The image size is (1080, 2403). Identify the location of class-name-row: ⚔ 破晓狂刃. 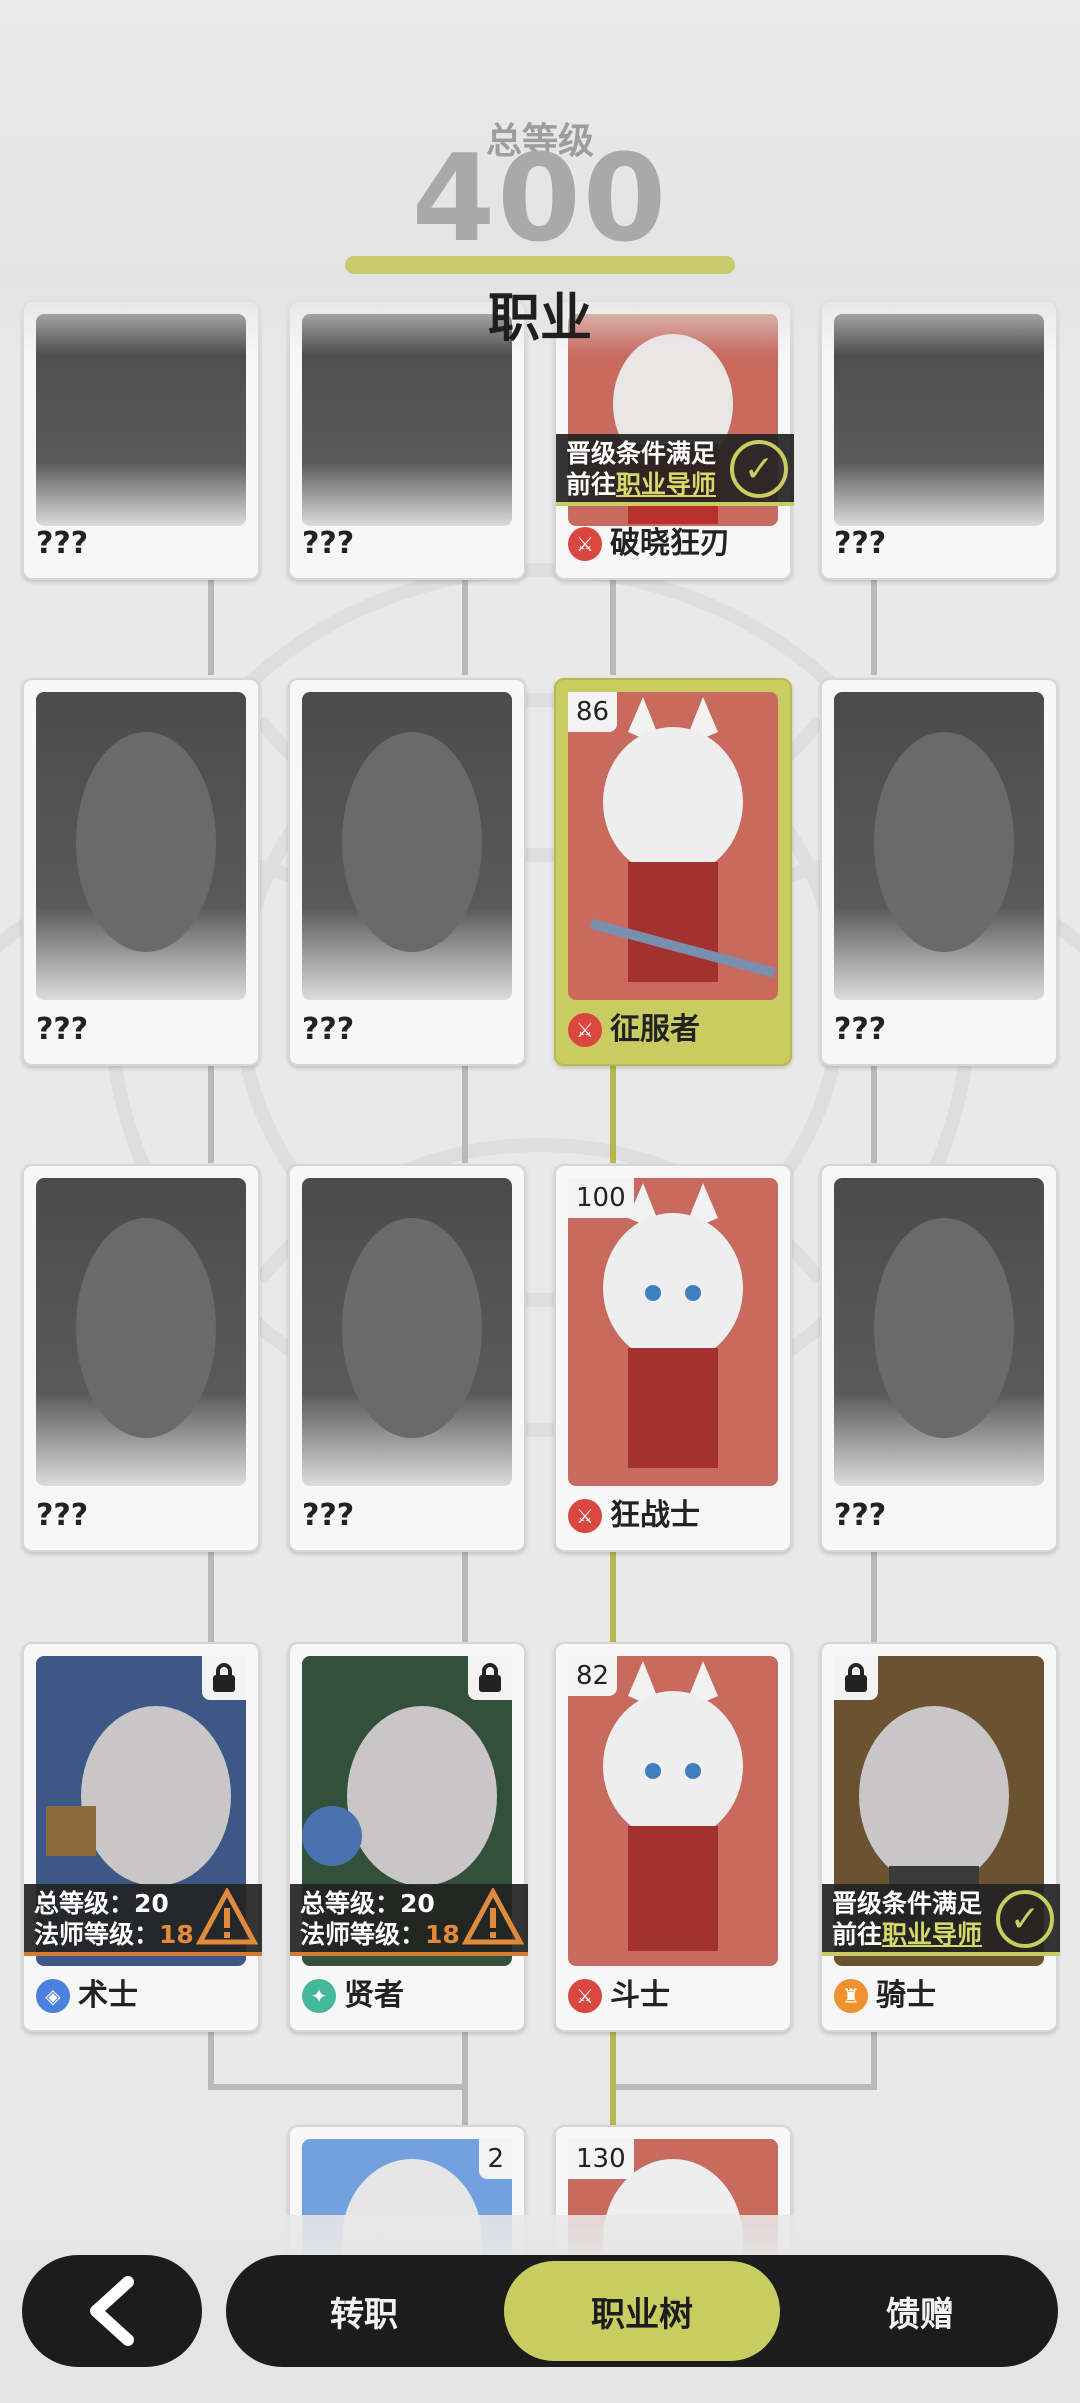
(649, 544).